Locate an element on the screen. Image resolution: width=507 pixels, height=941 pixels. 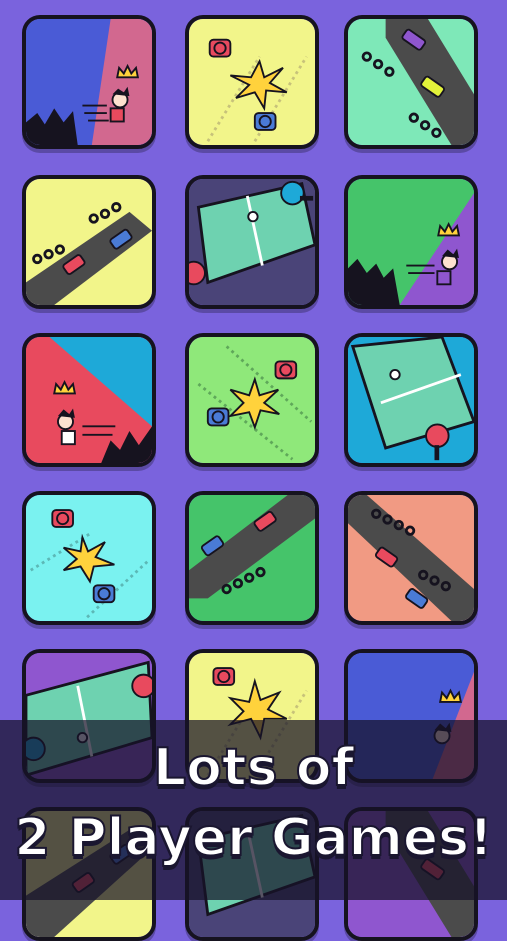
promo-headline-line2: 2 Player Games! is located at coordinates (253, 838).